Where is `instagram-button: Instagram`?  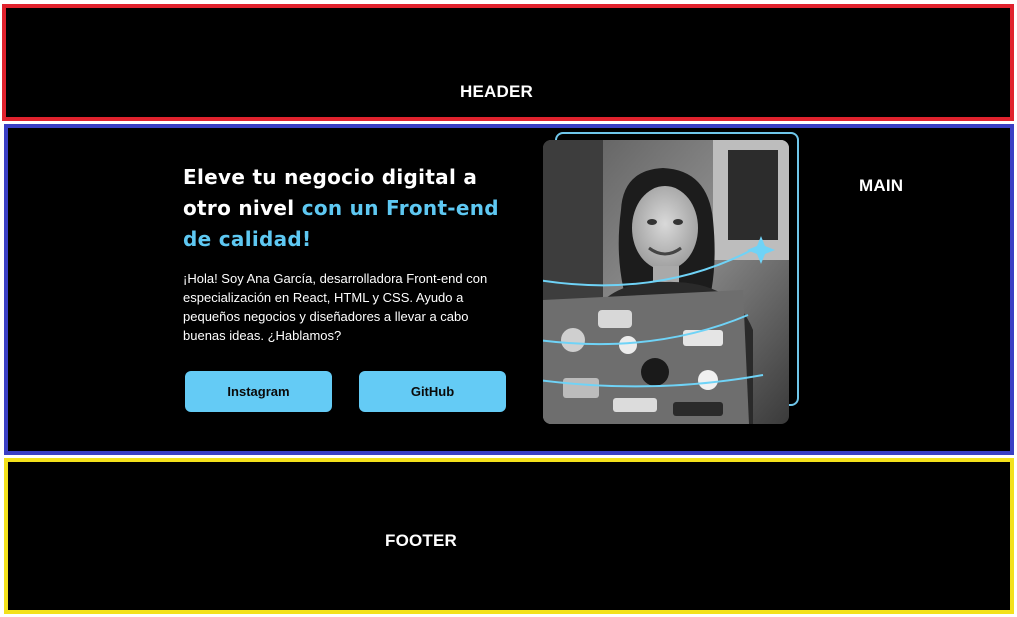 instagram-button: Instagram is located at coordinates (258, 391).